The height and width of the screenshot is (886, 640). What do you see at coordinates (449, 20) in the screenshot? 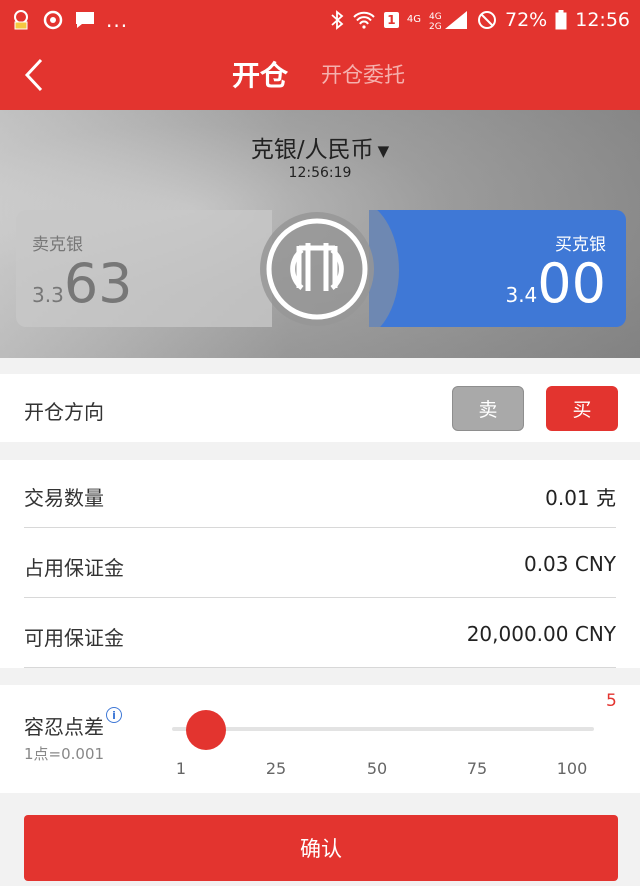
I see `signal-icon: 4G 2G` at bounding box center [449, 20].